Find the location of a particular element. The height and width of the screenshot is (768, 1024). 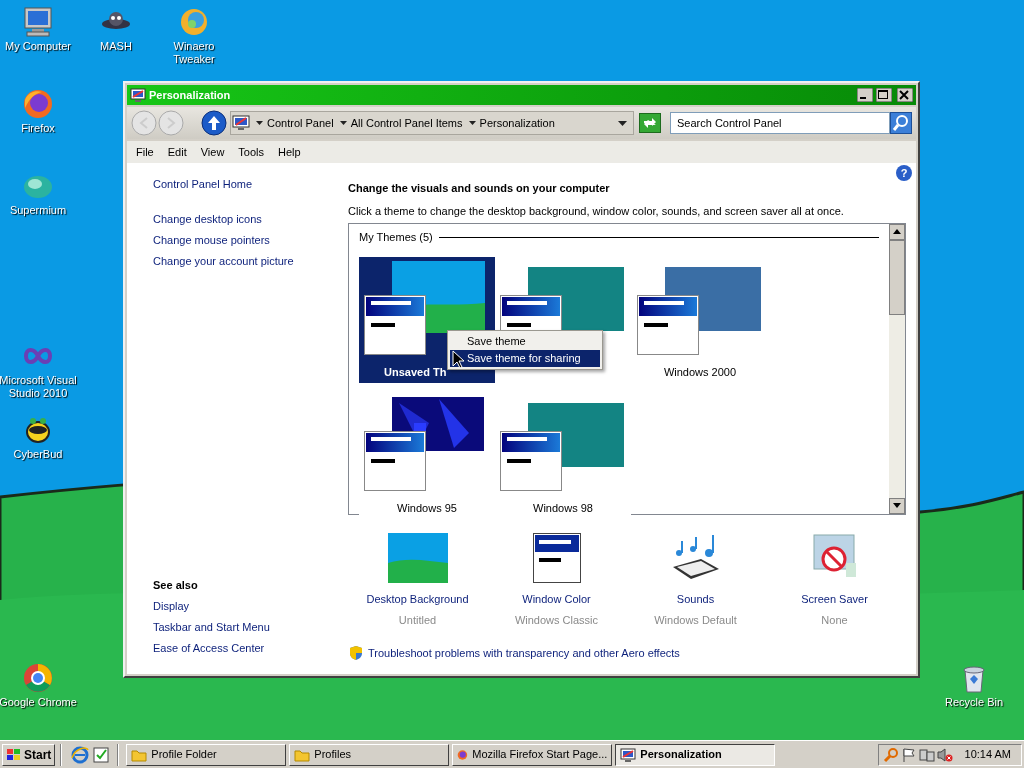

refresh-button is located at coordinates (650, 123).